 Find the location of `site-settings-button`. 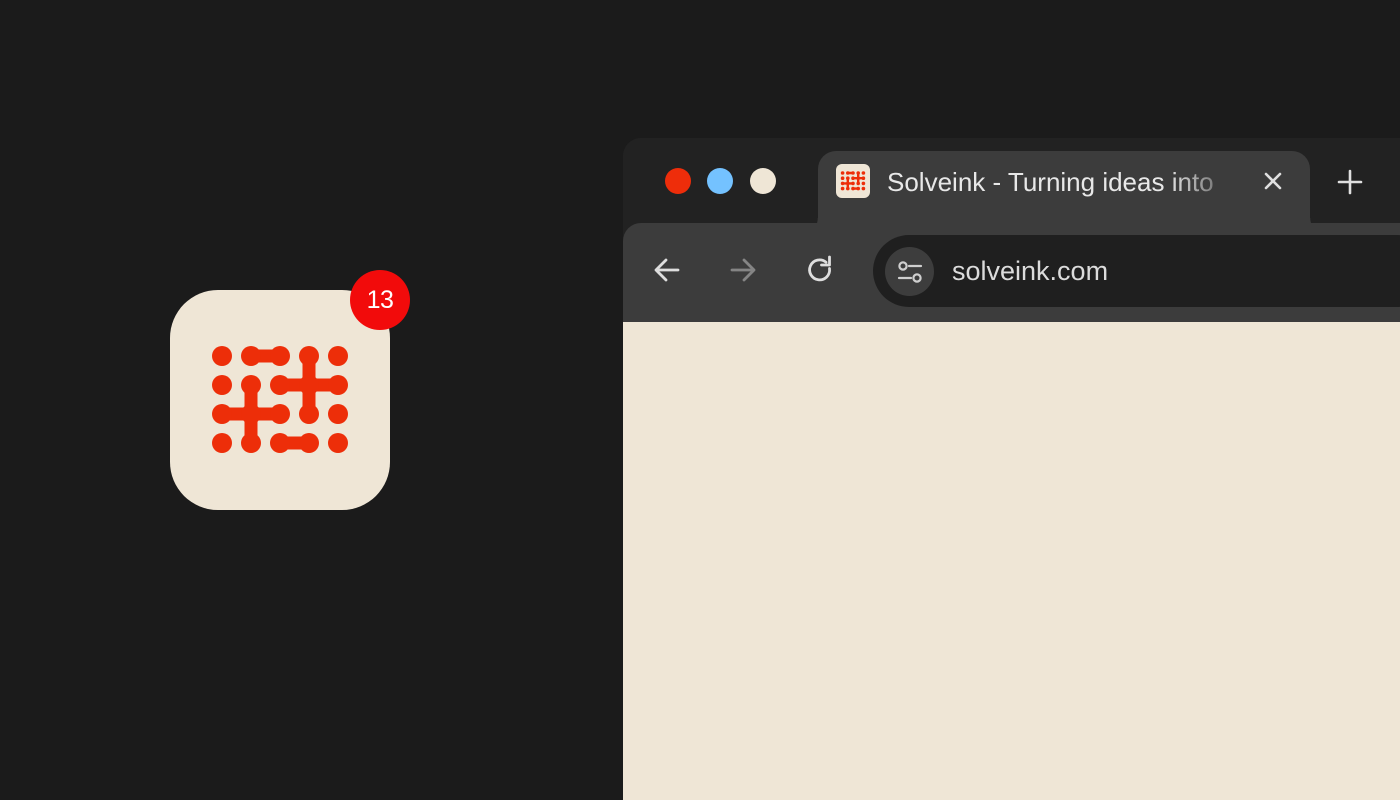

site-settings-button is located at coordinates (909, 271).